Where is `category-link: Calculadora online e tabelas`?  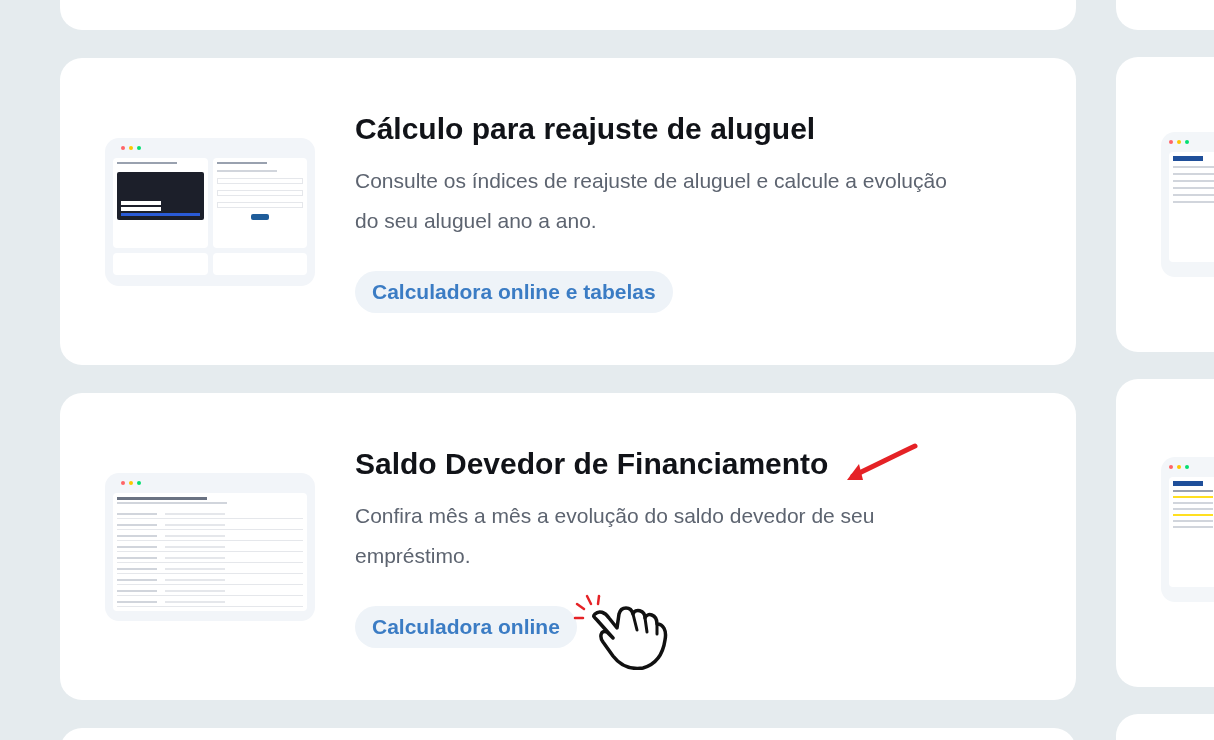
category-link: Calculadora online e tabelas is located at coordinates (514, 291).